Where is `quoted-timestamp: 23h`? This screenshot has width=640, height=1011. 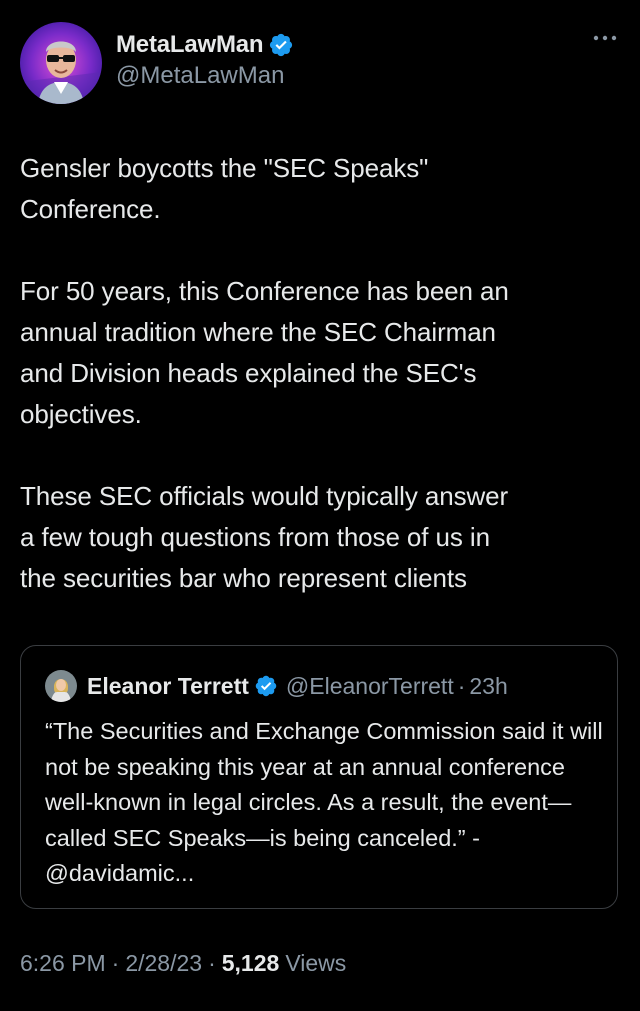 quoted-timestamp: 23h is located at coordinates (488, 686).